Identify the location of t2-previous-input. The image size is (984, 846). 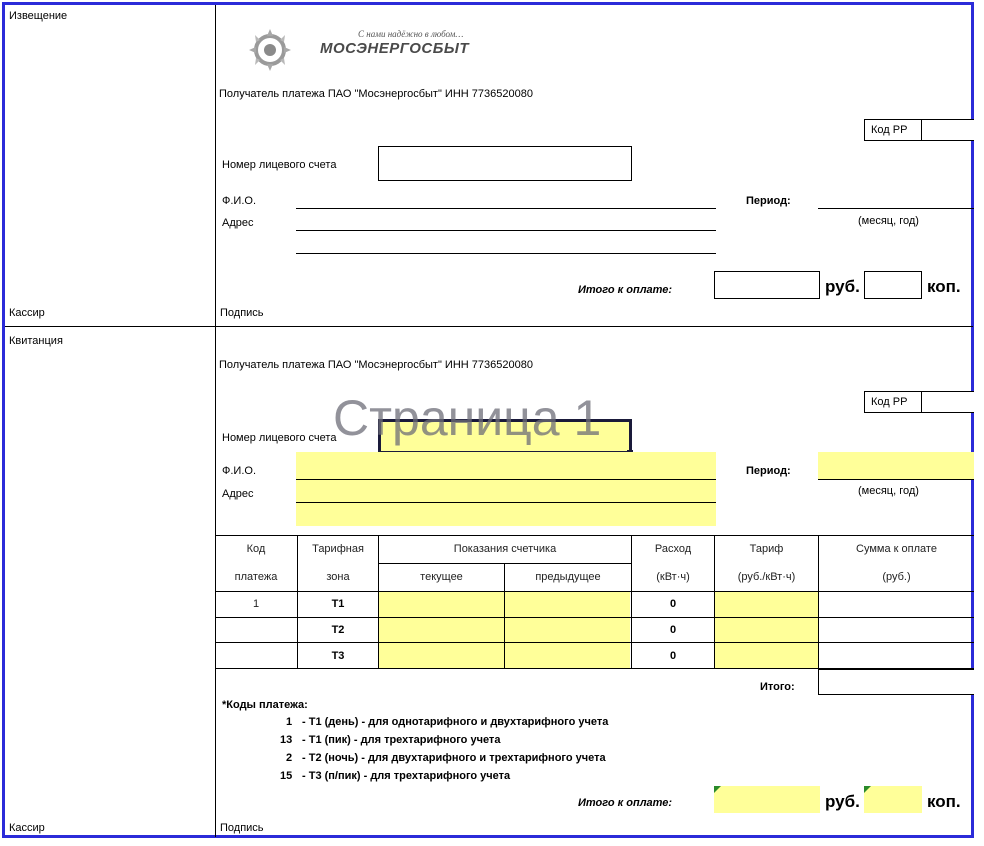
(567, 630).